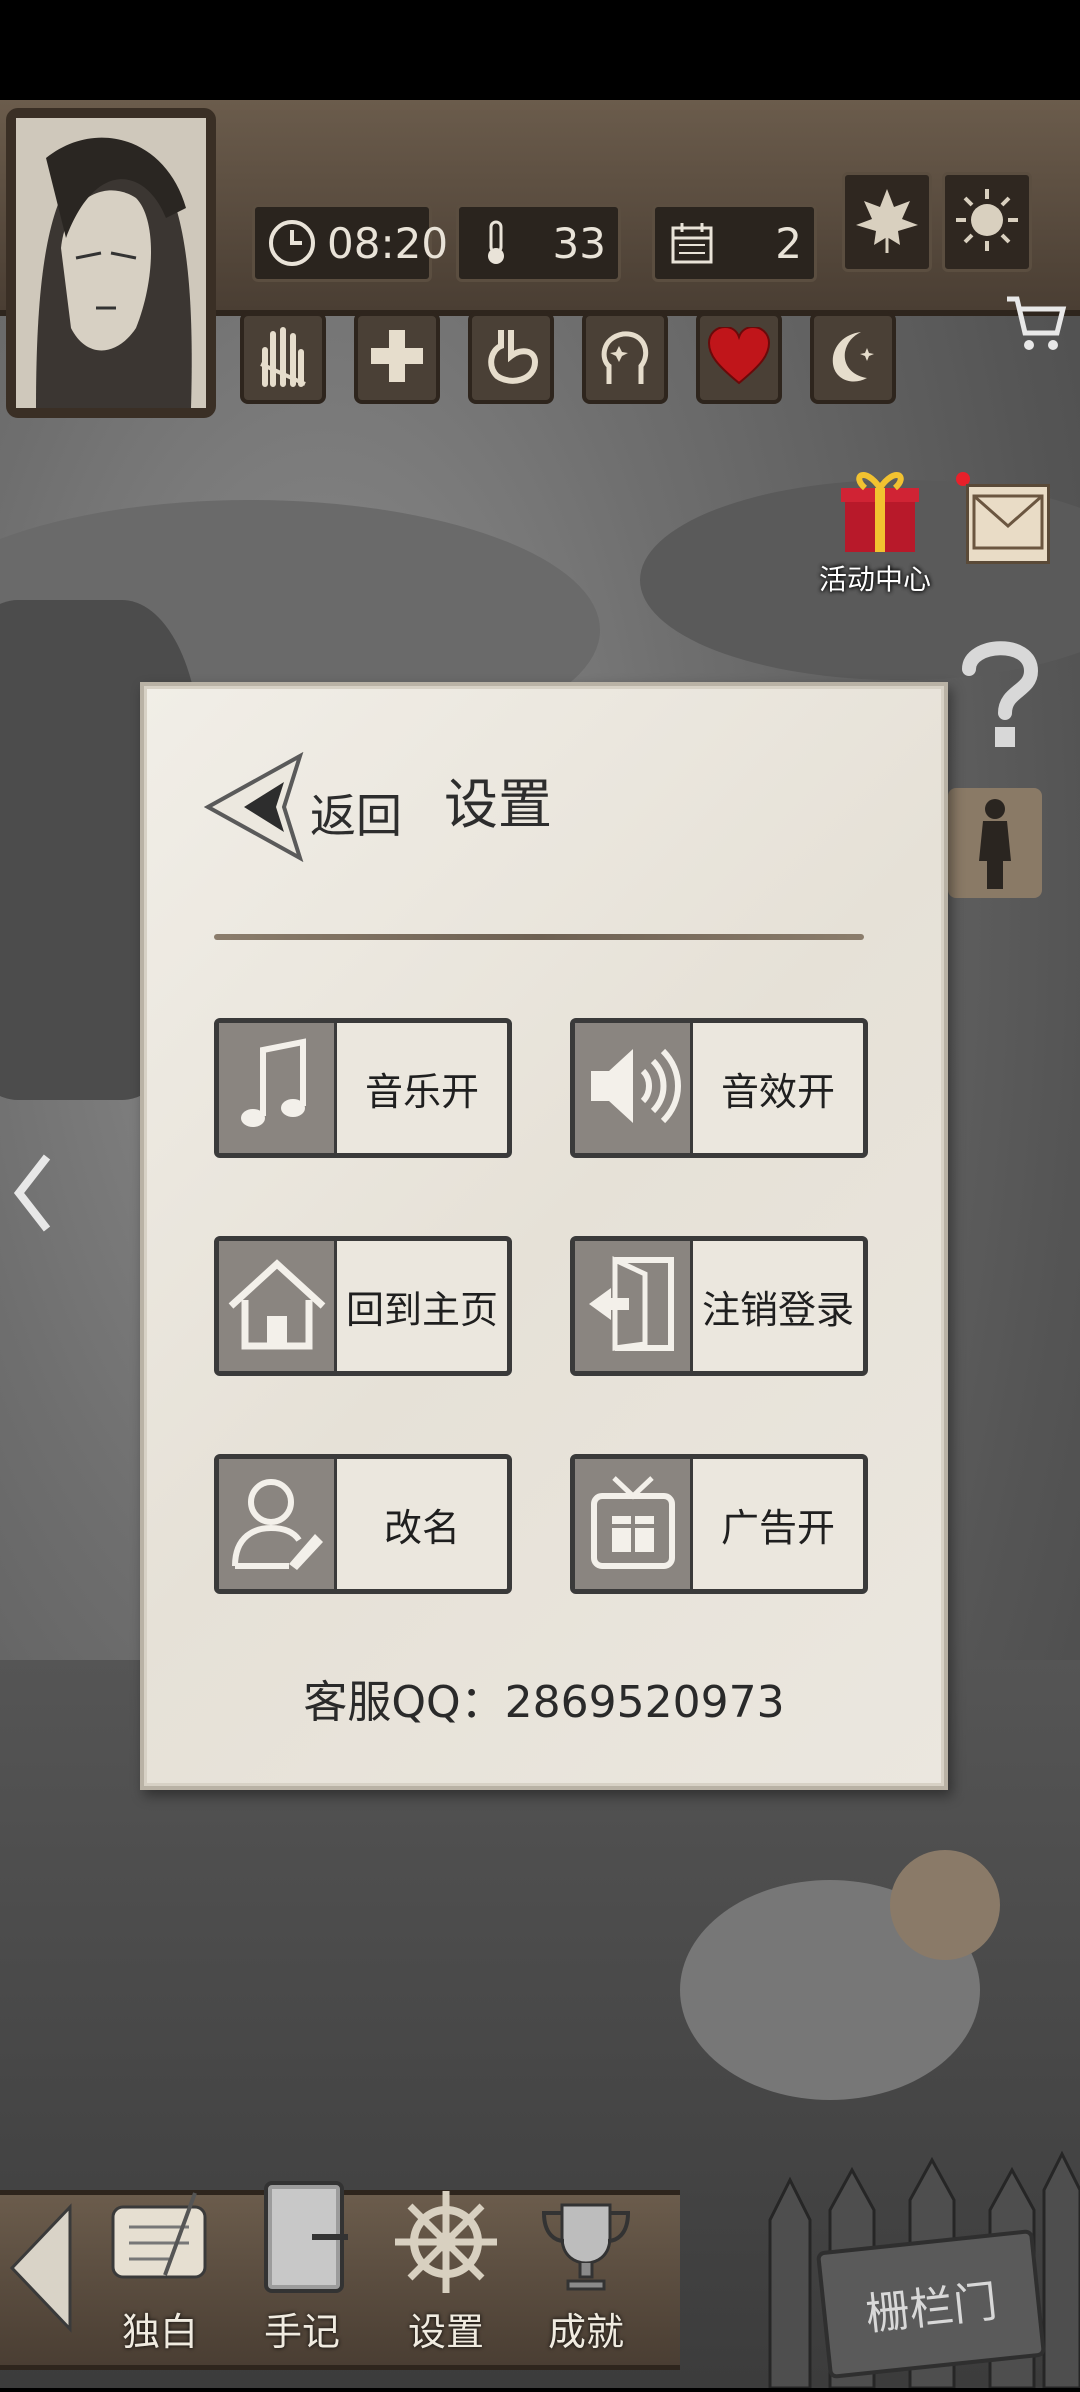 Image resolution: width=1080 pixels, height=2392 pixels. What do you see at coordinates (302, 2239) in the screenshot?
I see `notebook-icon` at bounding box center [302, 2239].